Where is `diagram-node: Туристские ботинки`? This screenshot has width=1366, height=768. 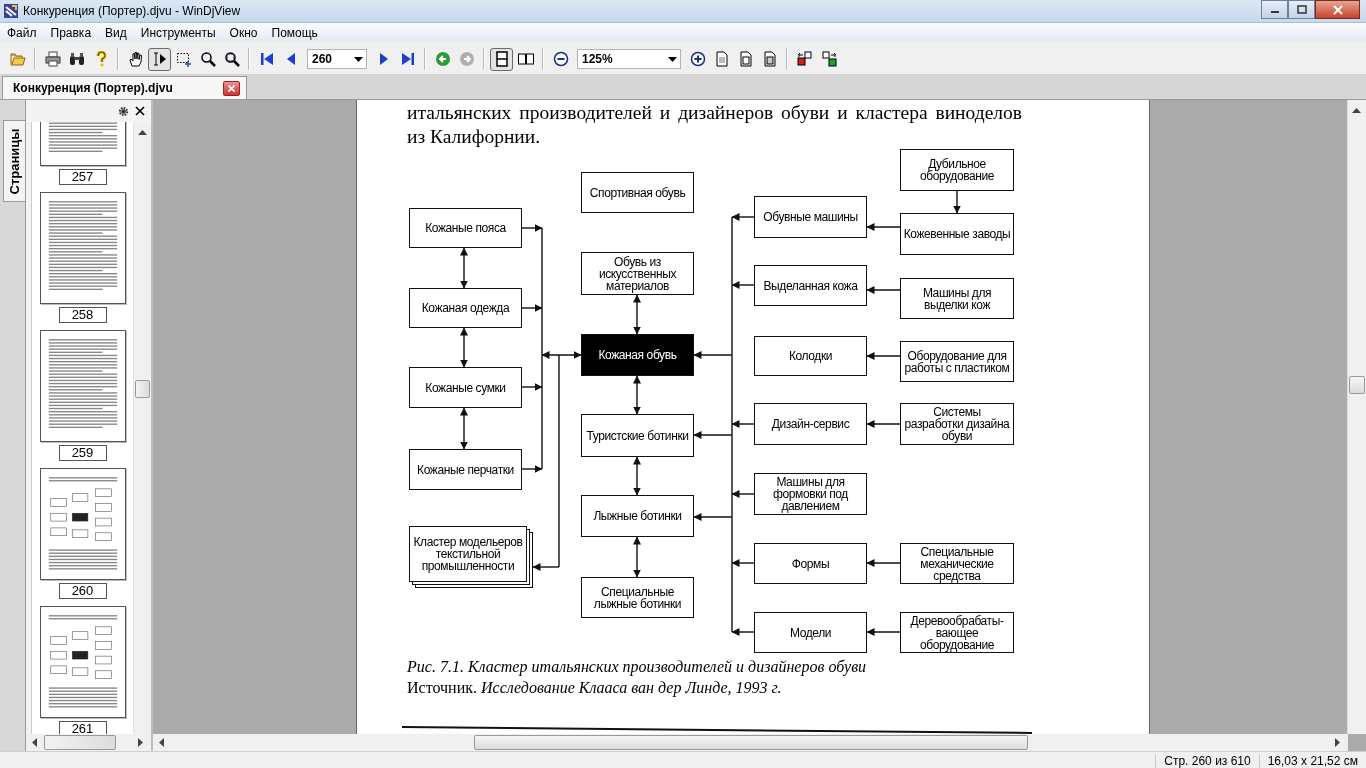 diagram-node: Туристские ботинки is located at coordinates (637, 435).